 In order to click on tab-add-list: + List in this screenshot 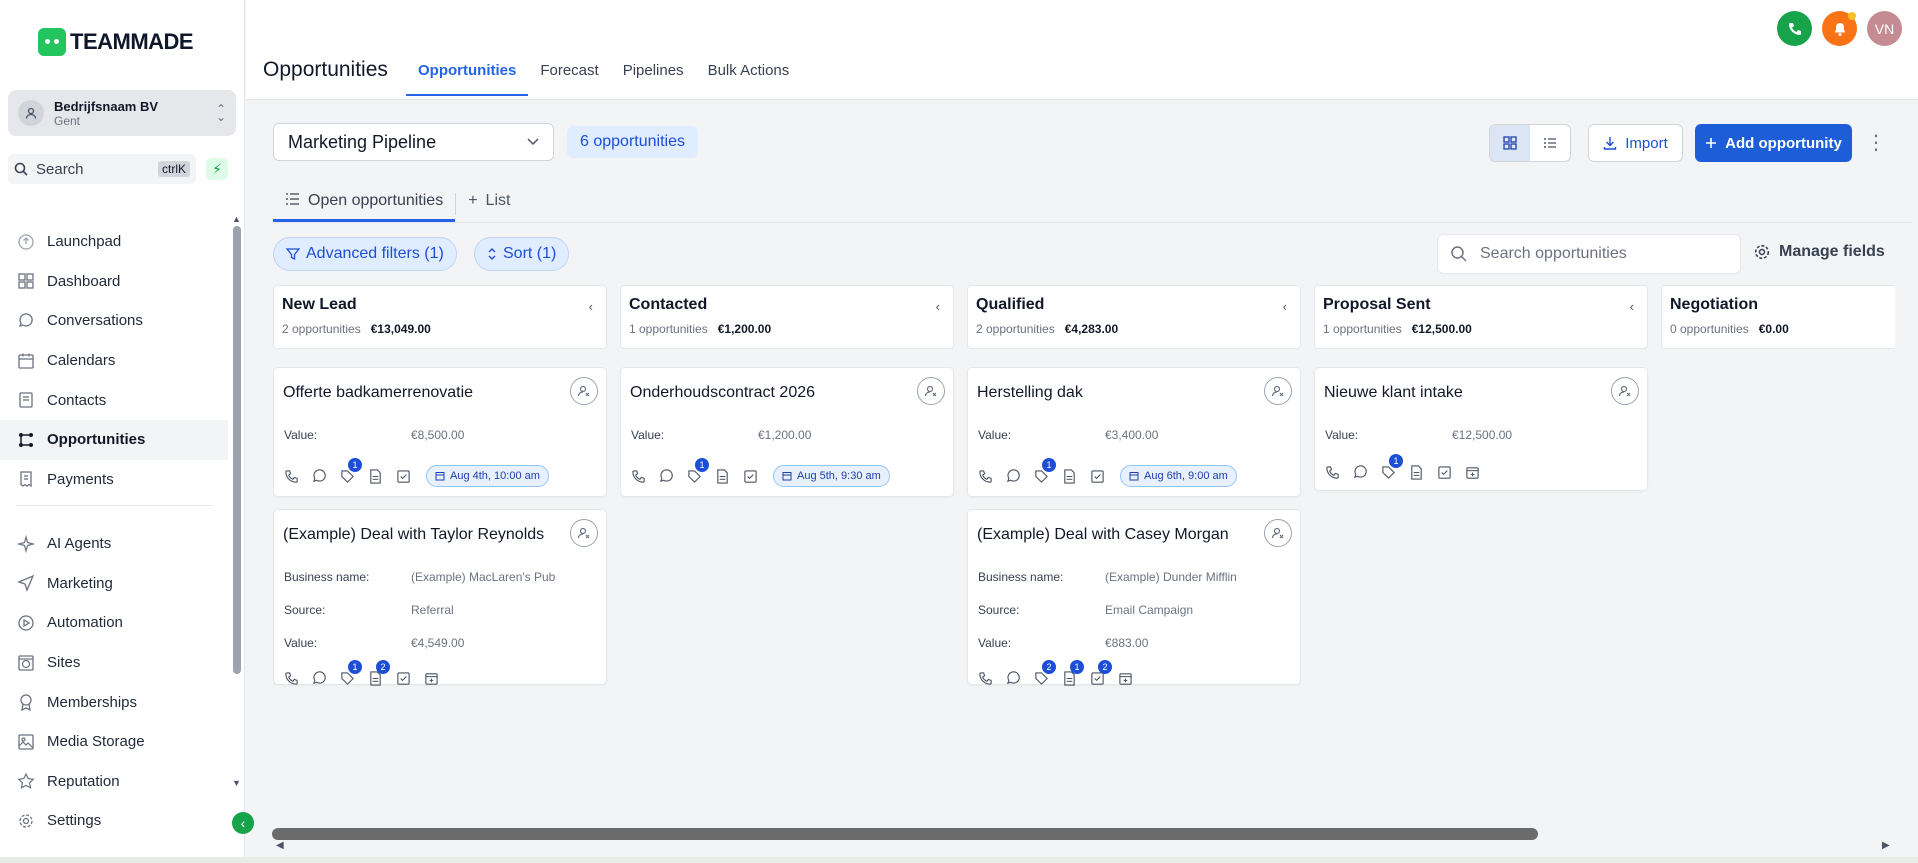, I will do `click(489, 204)`.